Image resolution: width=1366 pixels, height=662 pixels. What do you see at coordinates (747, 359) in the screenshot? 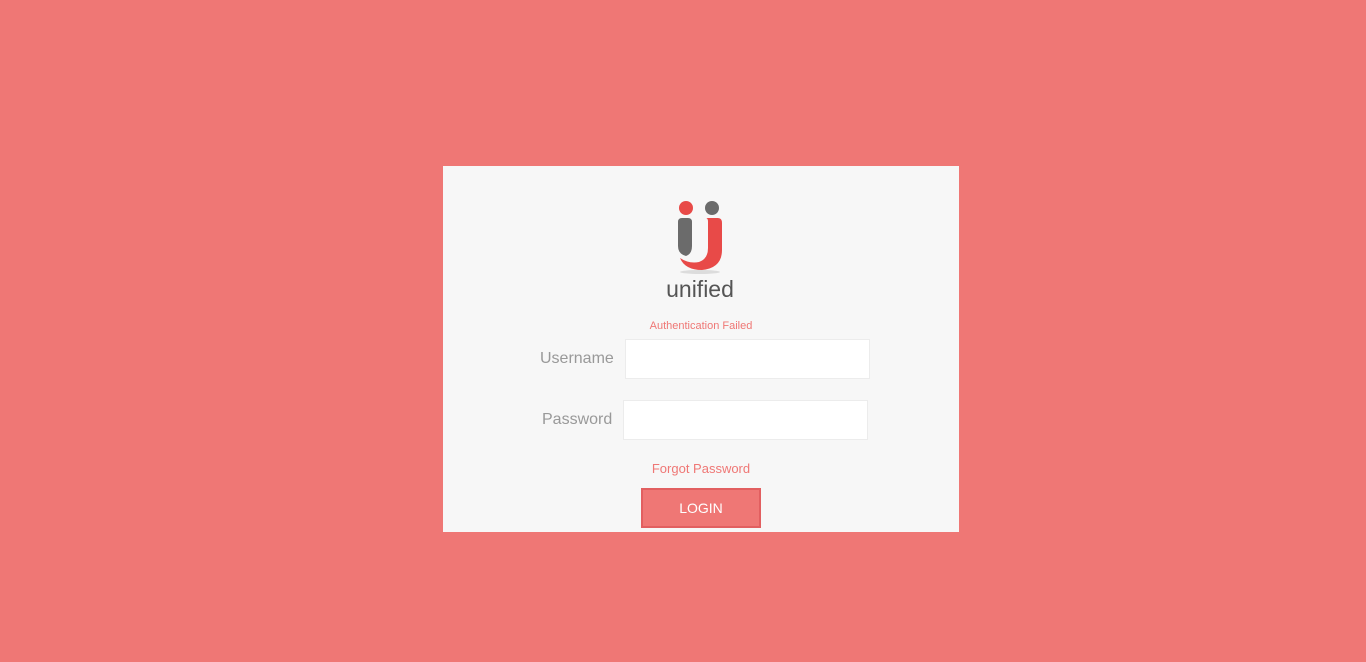
I see `username-input` at bounding box center [747, 359].